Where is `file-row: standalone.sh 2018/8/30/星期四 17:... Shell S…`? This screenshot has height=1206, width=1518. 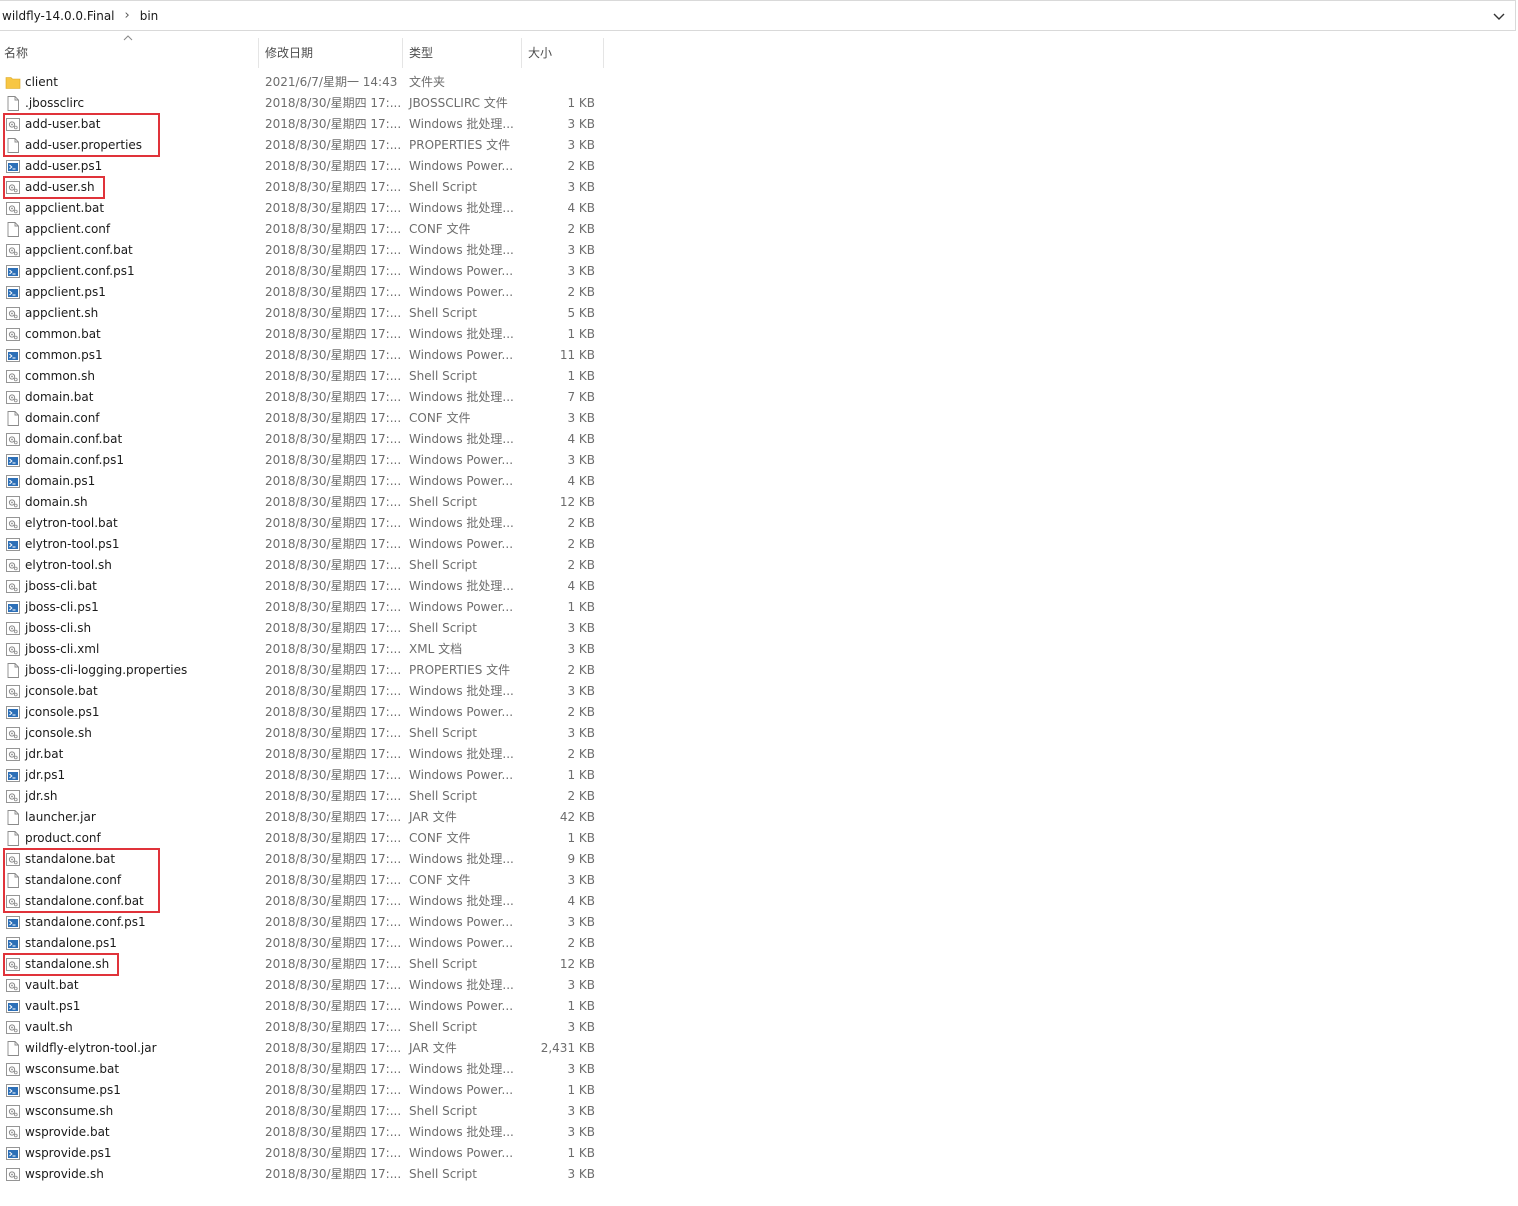 file-row: standalone.sh 2018/8/30/星期四 17:... Shell S… is located at coordinates (302, 964).